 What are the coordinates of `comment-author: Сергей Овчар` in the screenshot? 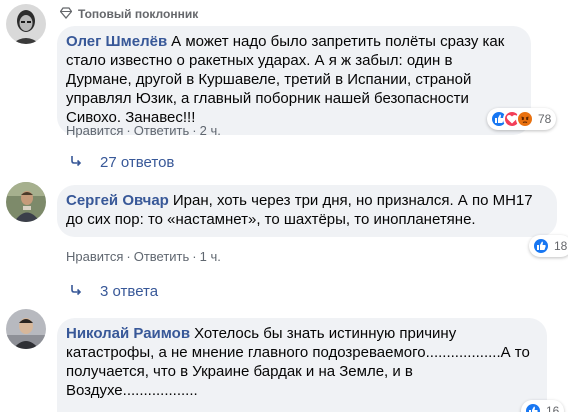 It's located at (117, 200).